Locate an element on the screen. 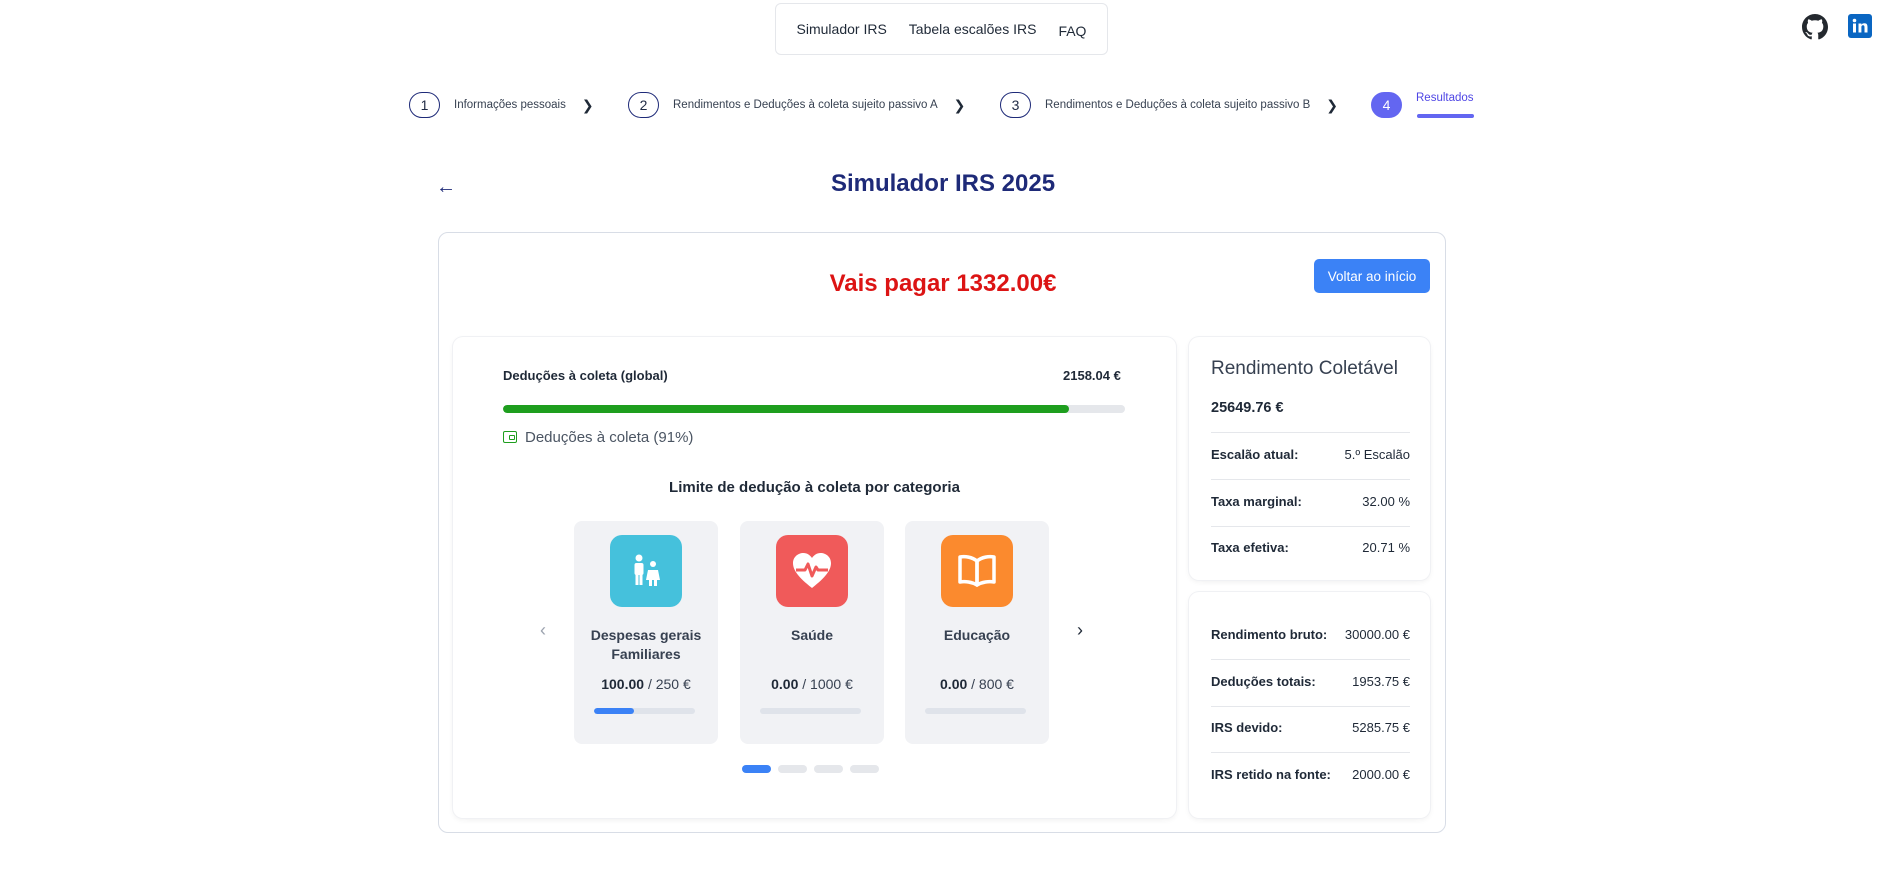 The image size is (1886, 873). categories-title: Limite de dedução à coleta por categoria is located at coordinates (814, 487).